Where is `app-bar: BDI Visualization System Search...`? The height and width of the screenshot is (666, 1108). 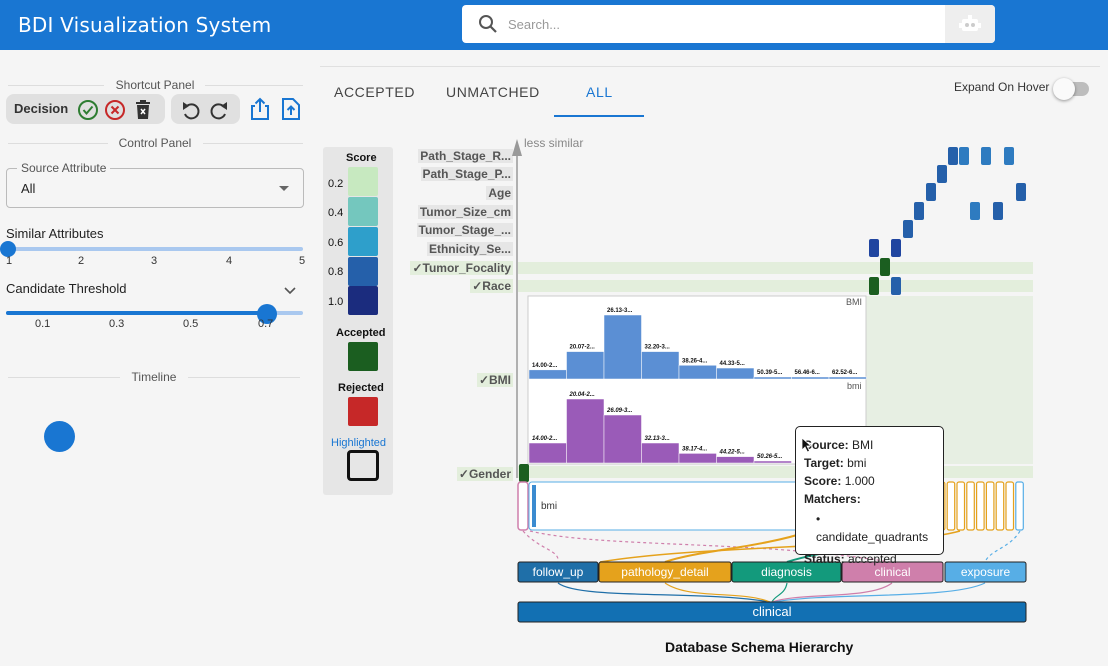 app-bar: BDI Visualization System Search... is located at coordinates (554, 25).